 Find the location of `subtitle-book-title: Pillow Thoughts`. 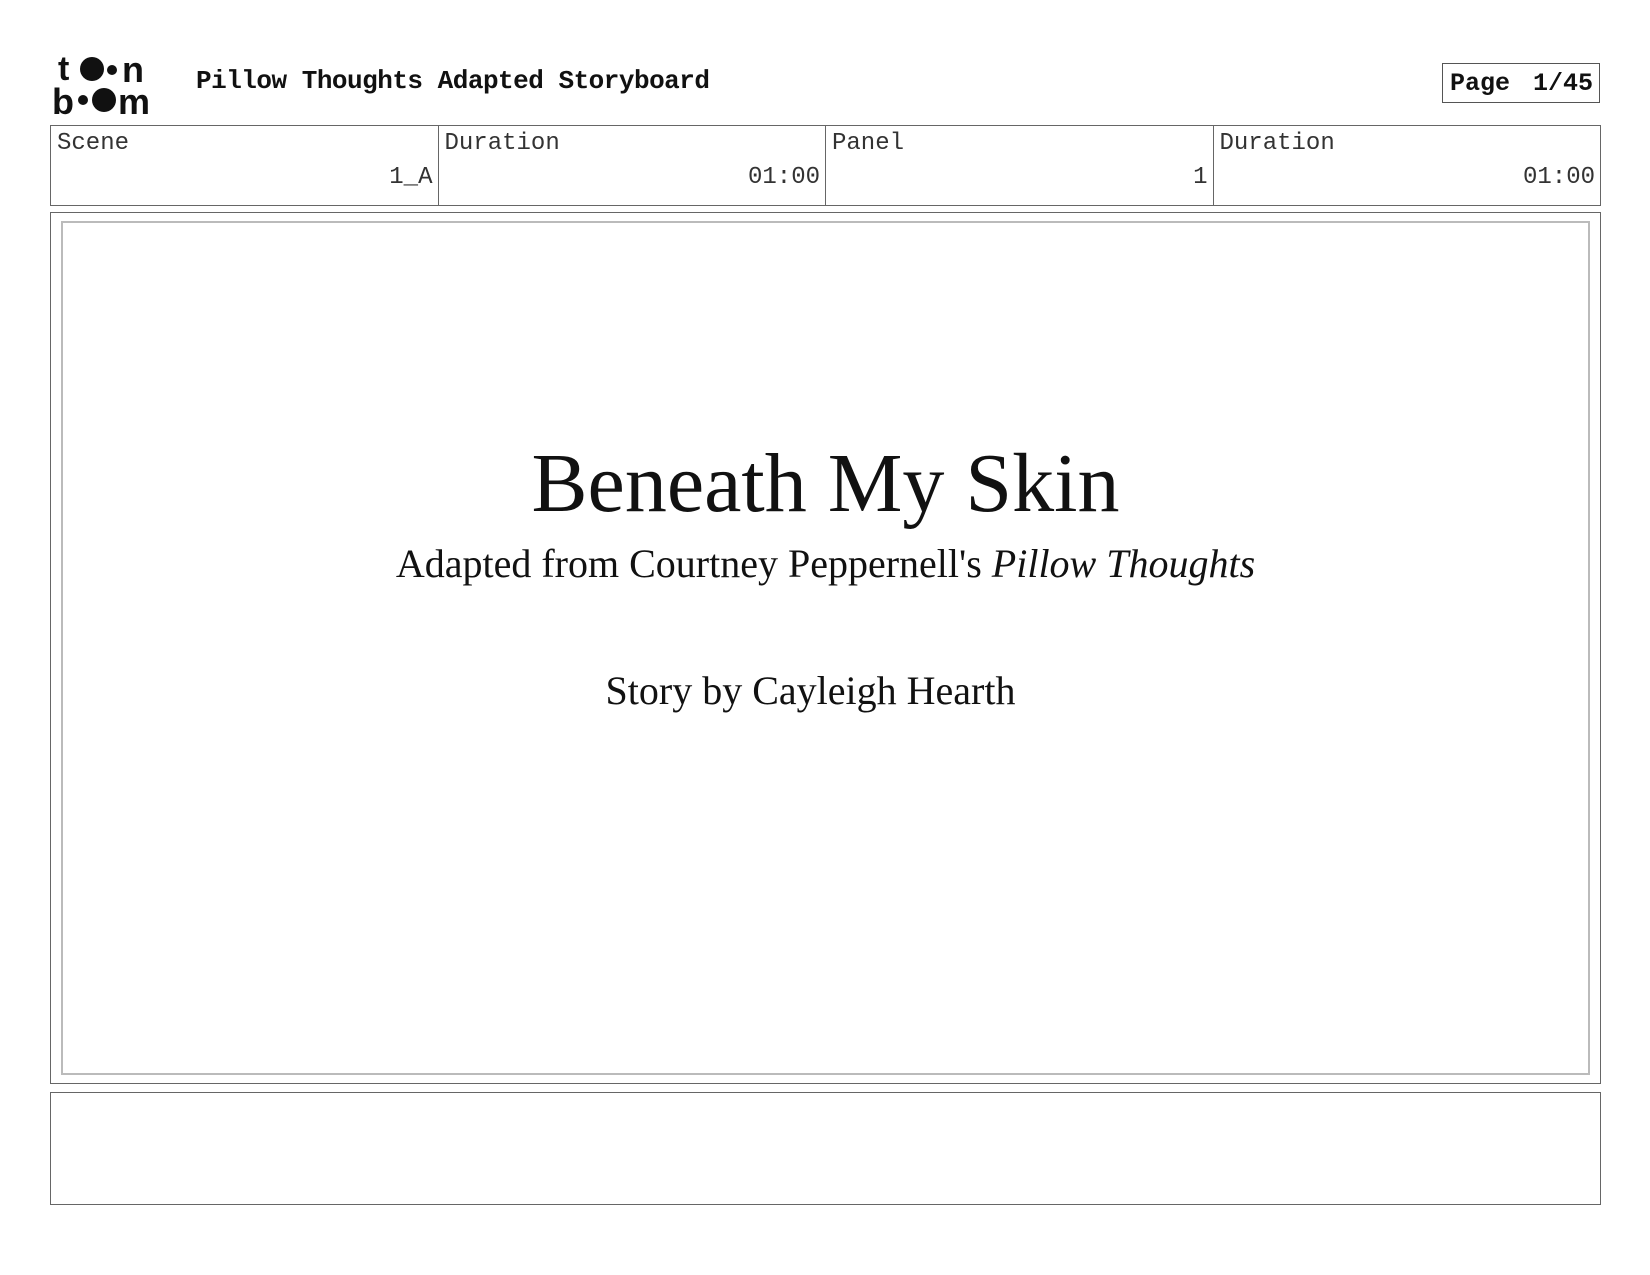

subtitle-book-title: Pillow Thoughts is located at coordinates (1123, 563).